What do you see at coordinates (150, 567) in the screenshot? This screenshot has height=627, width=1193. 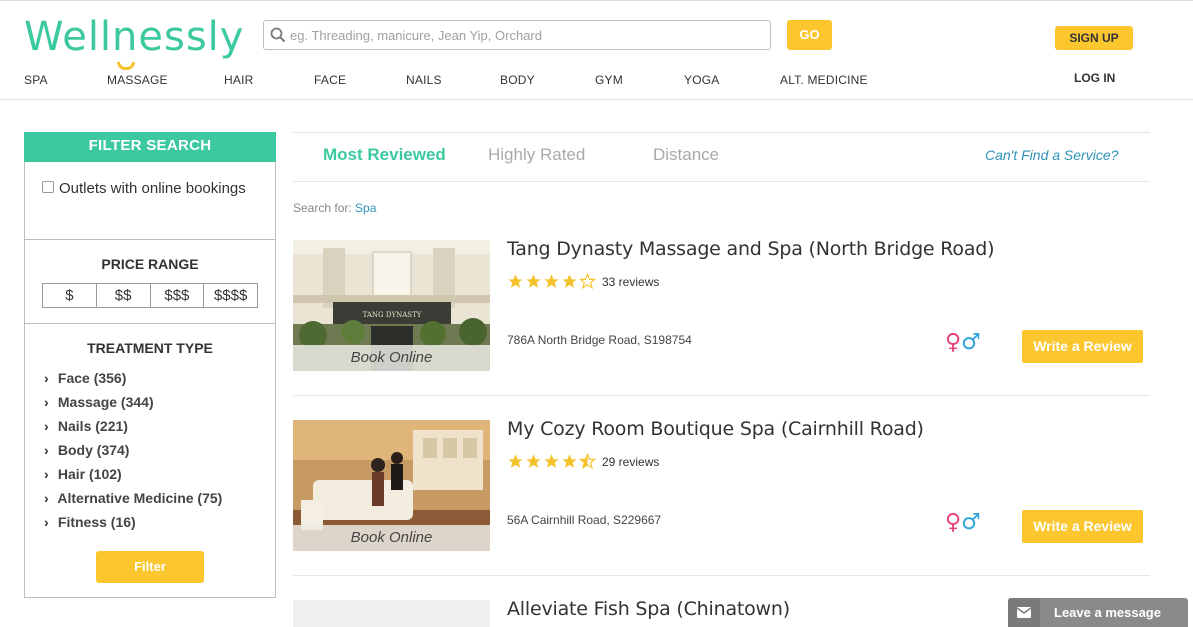 I see `filter-button: Filter` at bounding box center [150, 567].